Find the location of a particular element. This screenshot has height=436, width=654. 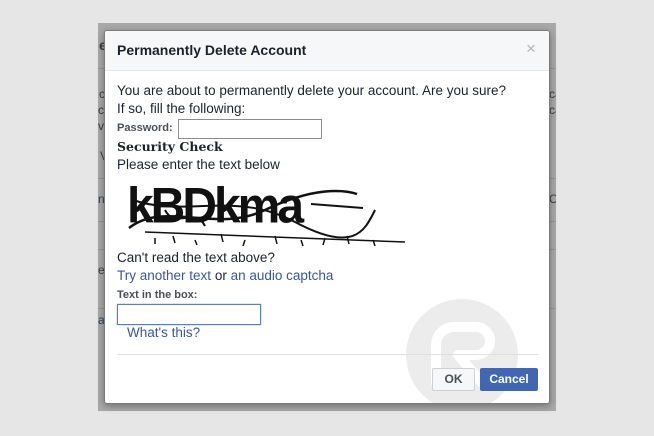

captcha-input-label: Text in the box: is located at coordinates (157, 295).